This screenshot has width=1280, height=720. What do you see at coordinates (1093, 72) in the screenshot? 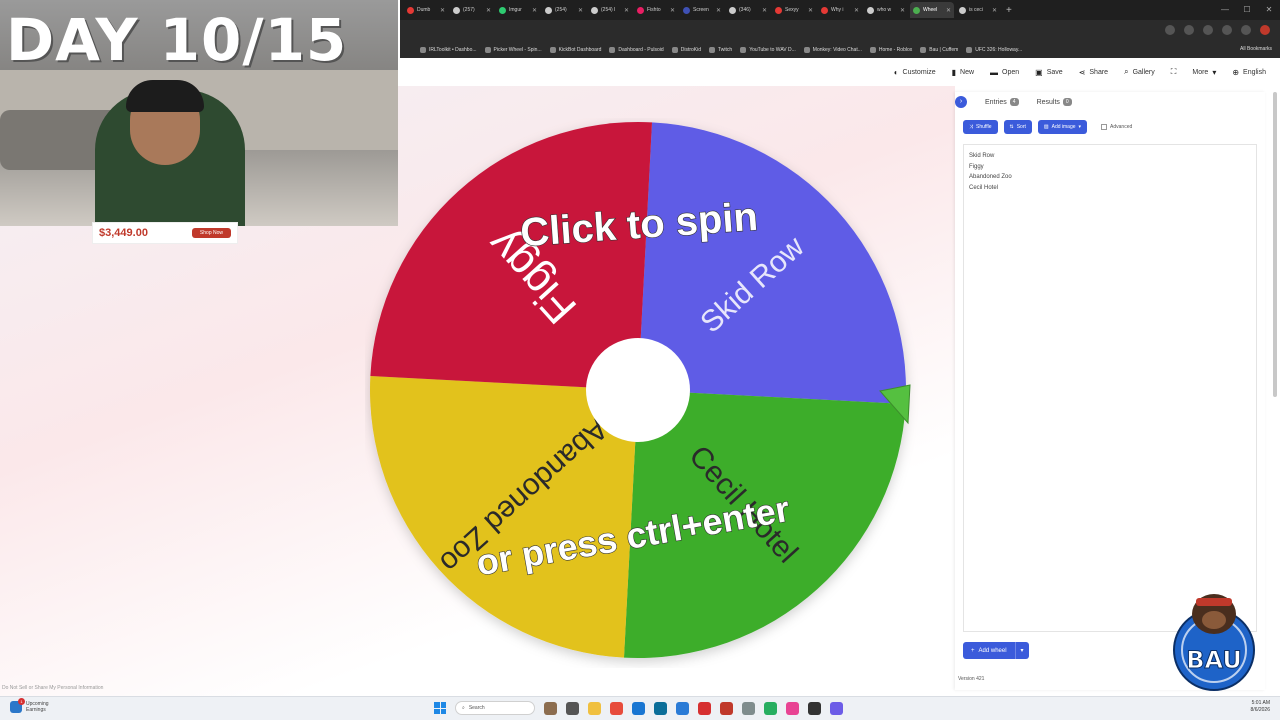
I see `share-button: ⋖ Share` at bounding box center [1093, 72].